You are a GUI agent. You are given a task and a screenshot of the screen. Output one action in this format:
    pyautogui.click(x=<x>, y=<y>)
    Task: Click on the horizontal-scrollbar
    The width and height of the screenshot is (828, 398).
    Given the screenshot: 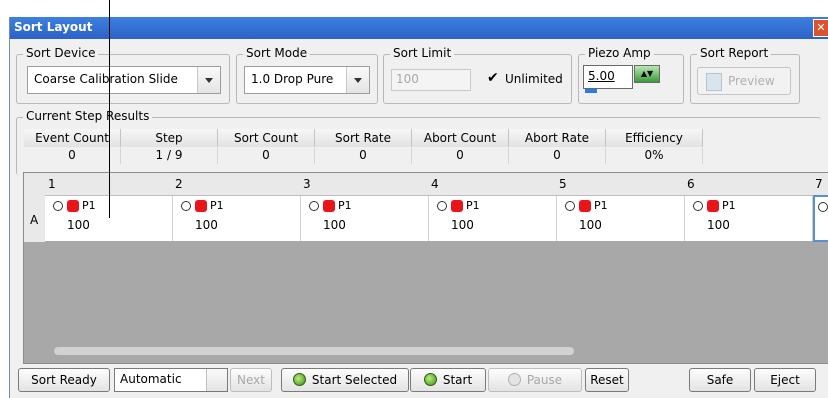 What is the action you would take?
    pyautogui.click(x=314, y=351)
    